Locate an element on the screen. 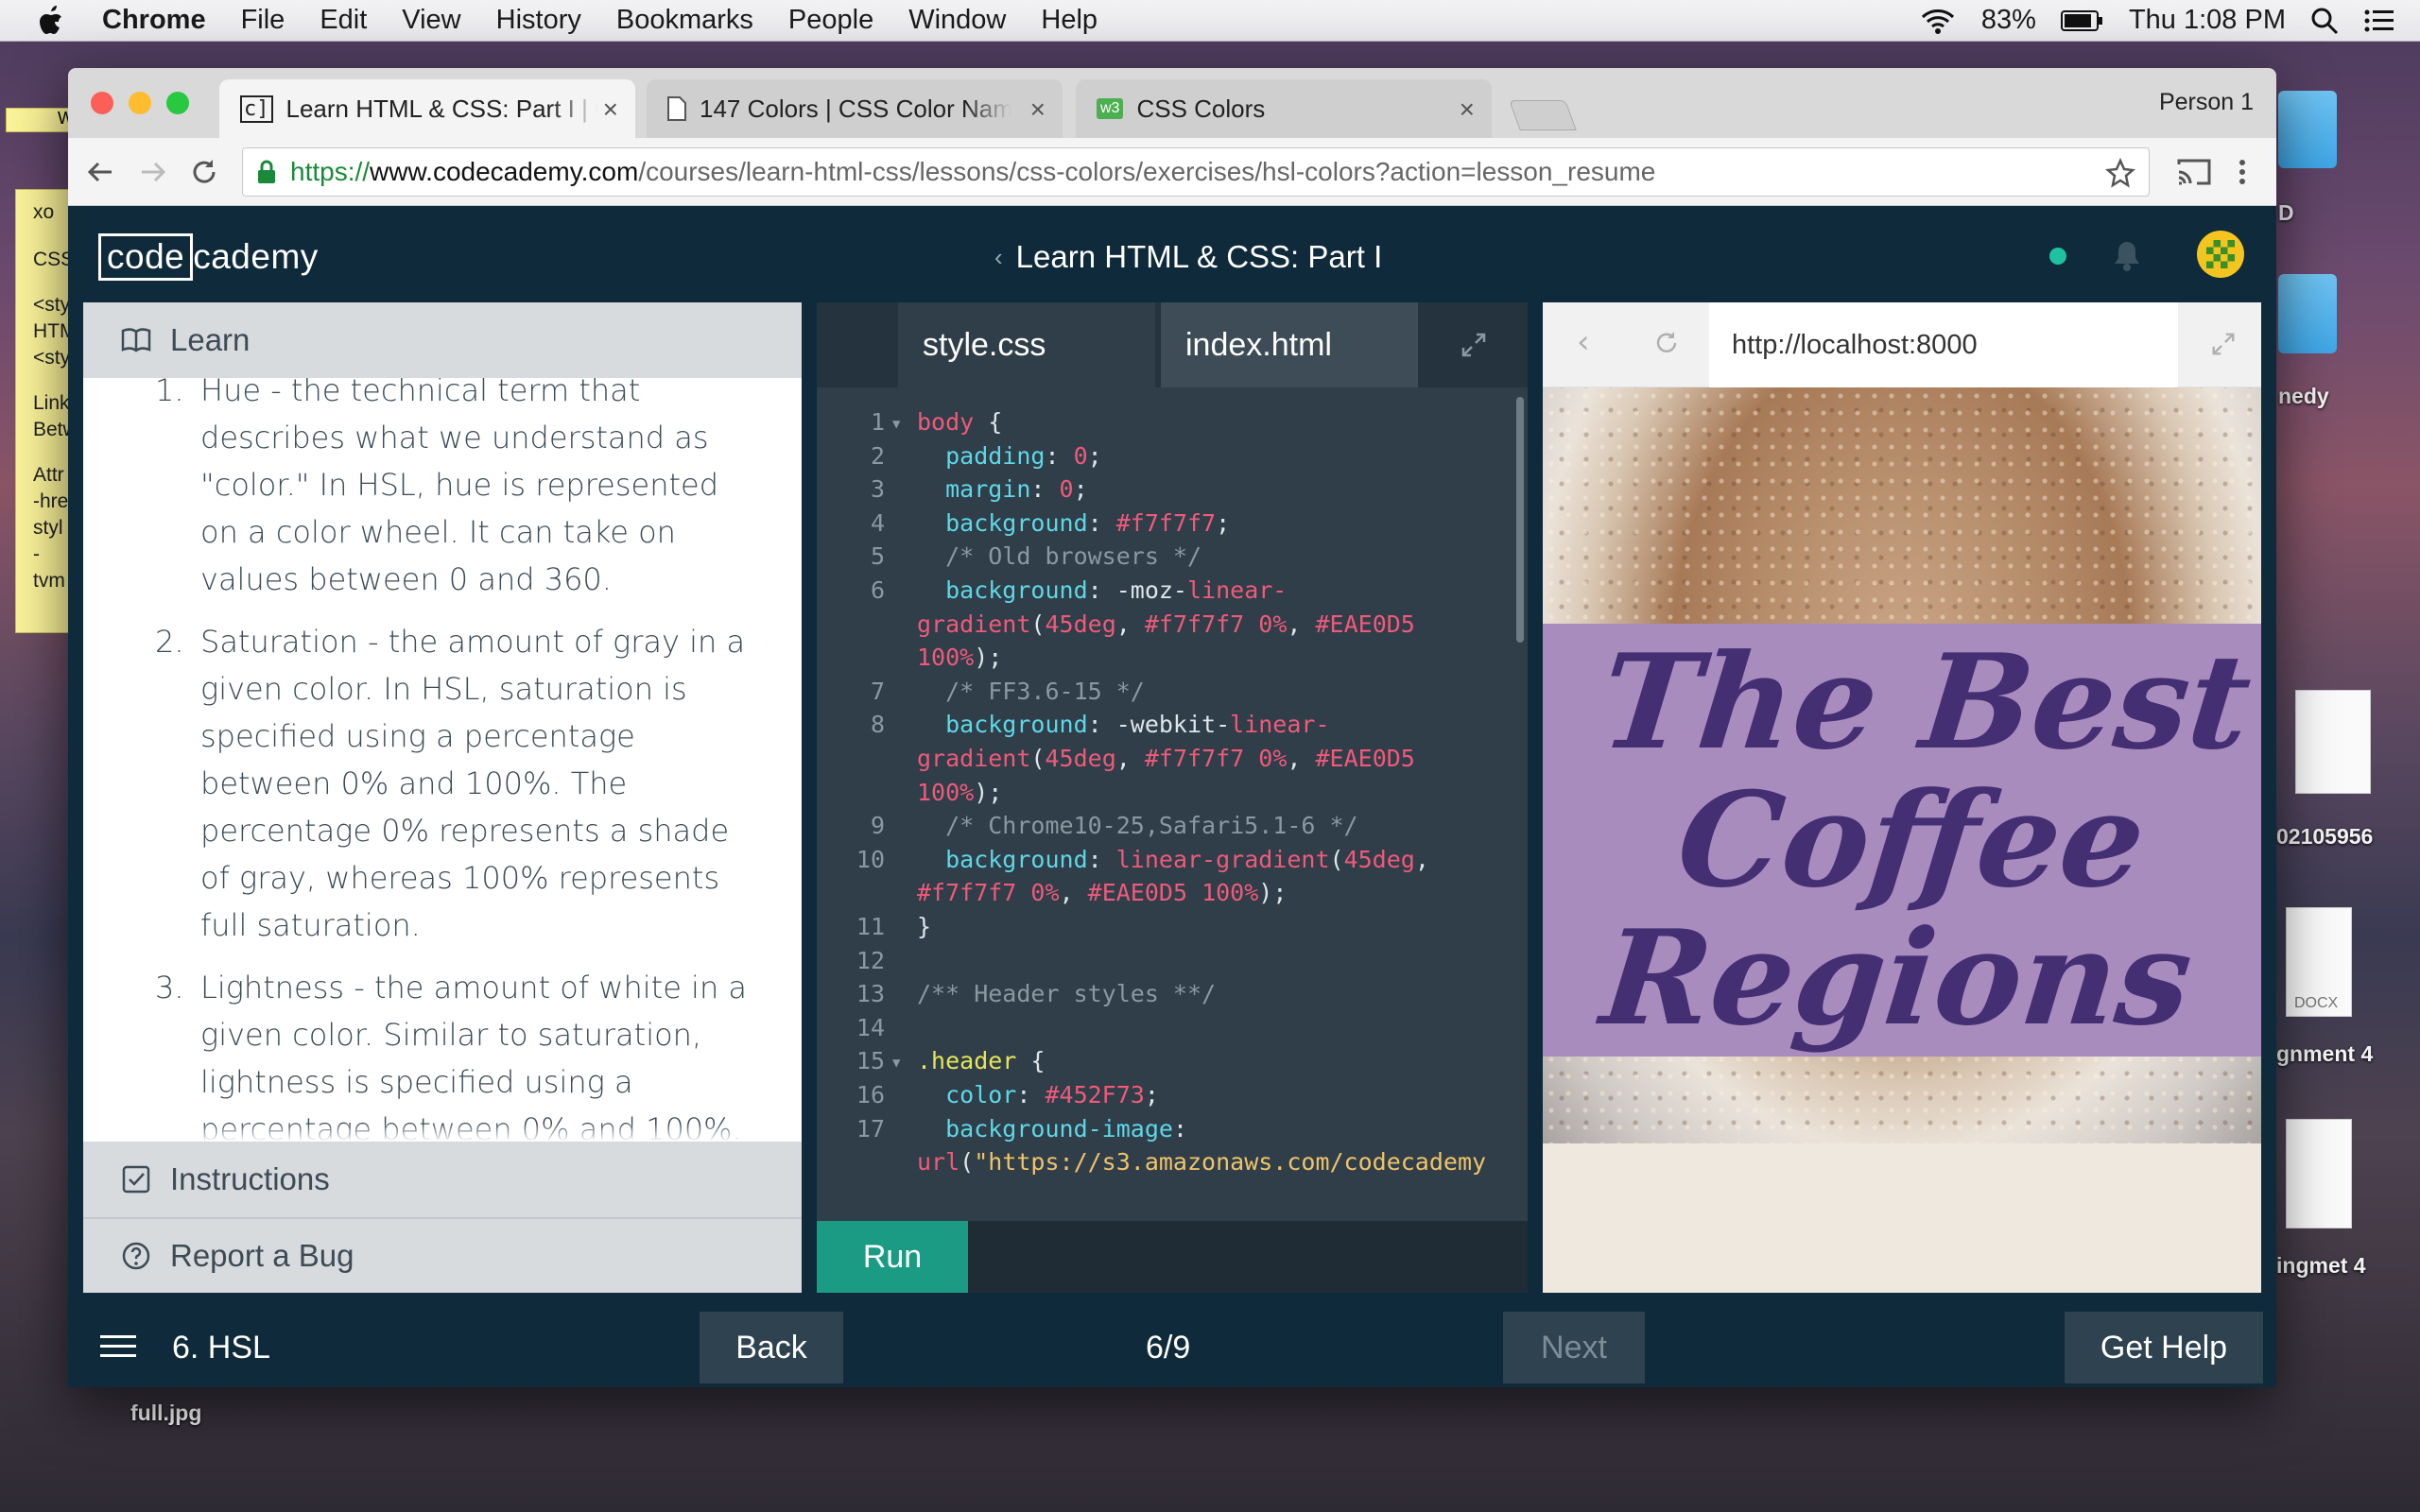 This screenshot has width=2420, height=1512. code-line: margin: 0; is located at coordinates (1210, 490).